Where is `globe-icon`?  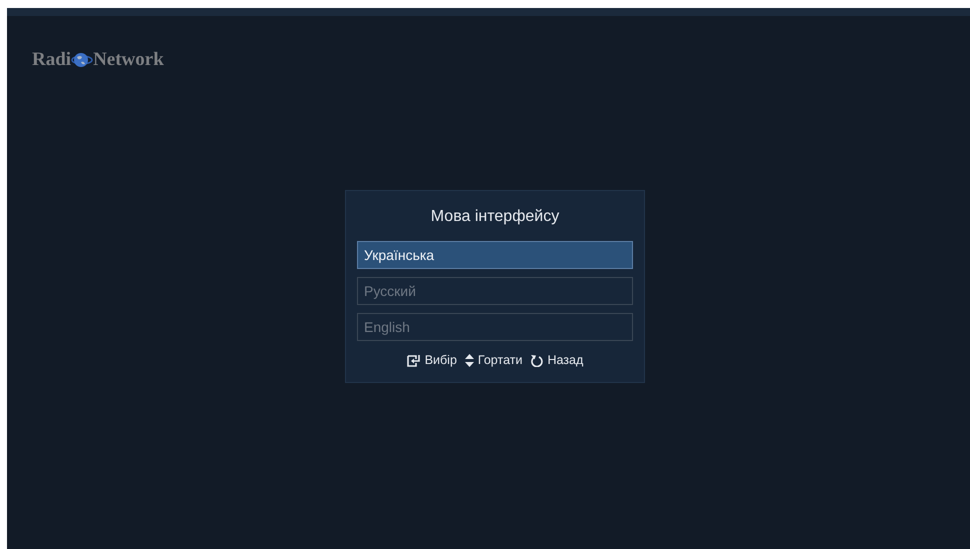
globe-icon is located at coordinates (82, 60).